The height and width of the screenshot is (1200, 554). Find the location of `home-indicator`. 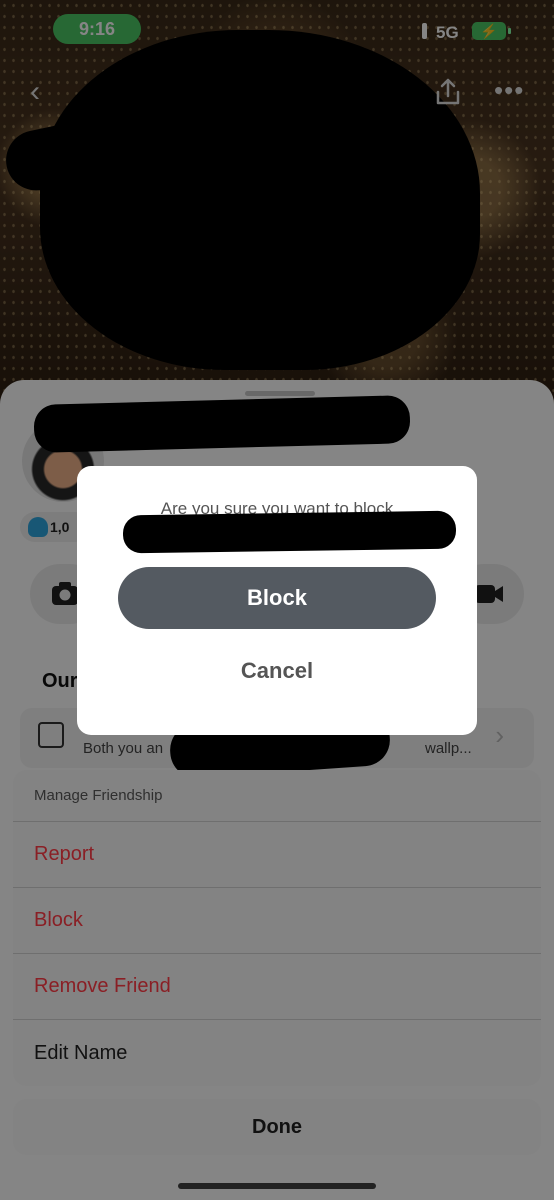

home-indicator is located at coordinates (277, 1186).